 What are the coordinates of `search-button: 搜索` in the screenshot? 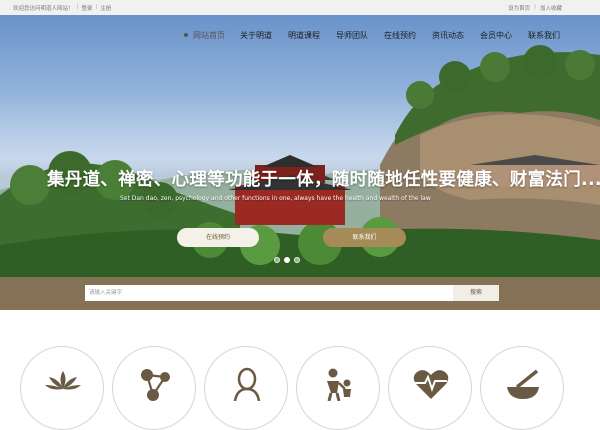 It's located at (476, 293).